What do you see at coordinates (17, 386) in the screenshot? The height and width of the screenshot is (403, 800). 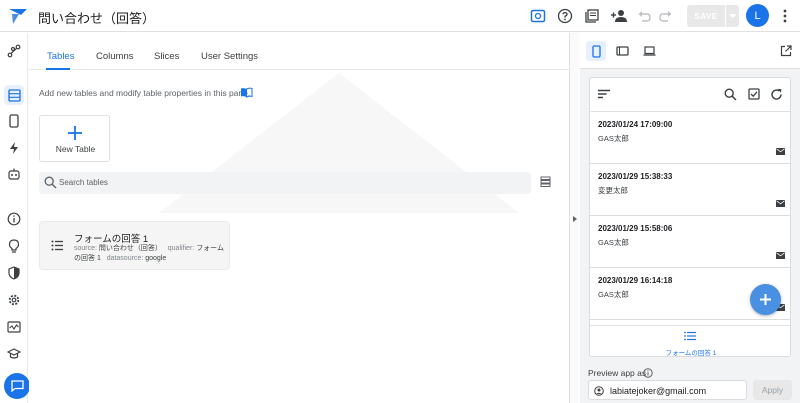 I see `chat-icon` at bounding box center [17, 386].